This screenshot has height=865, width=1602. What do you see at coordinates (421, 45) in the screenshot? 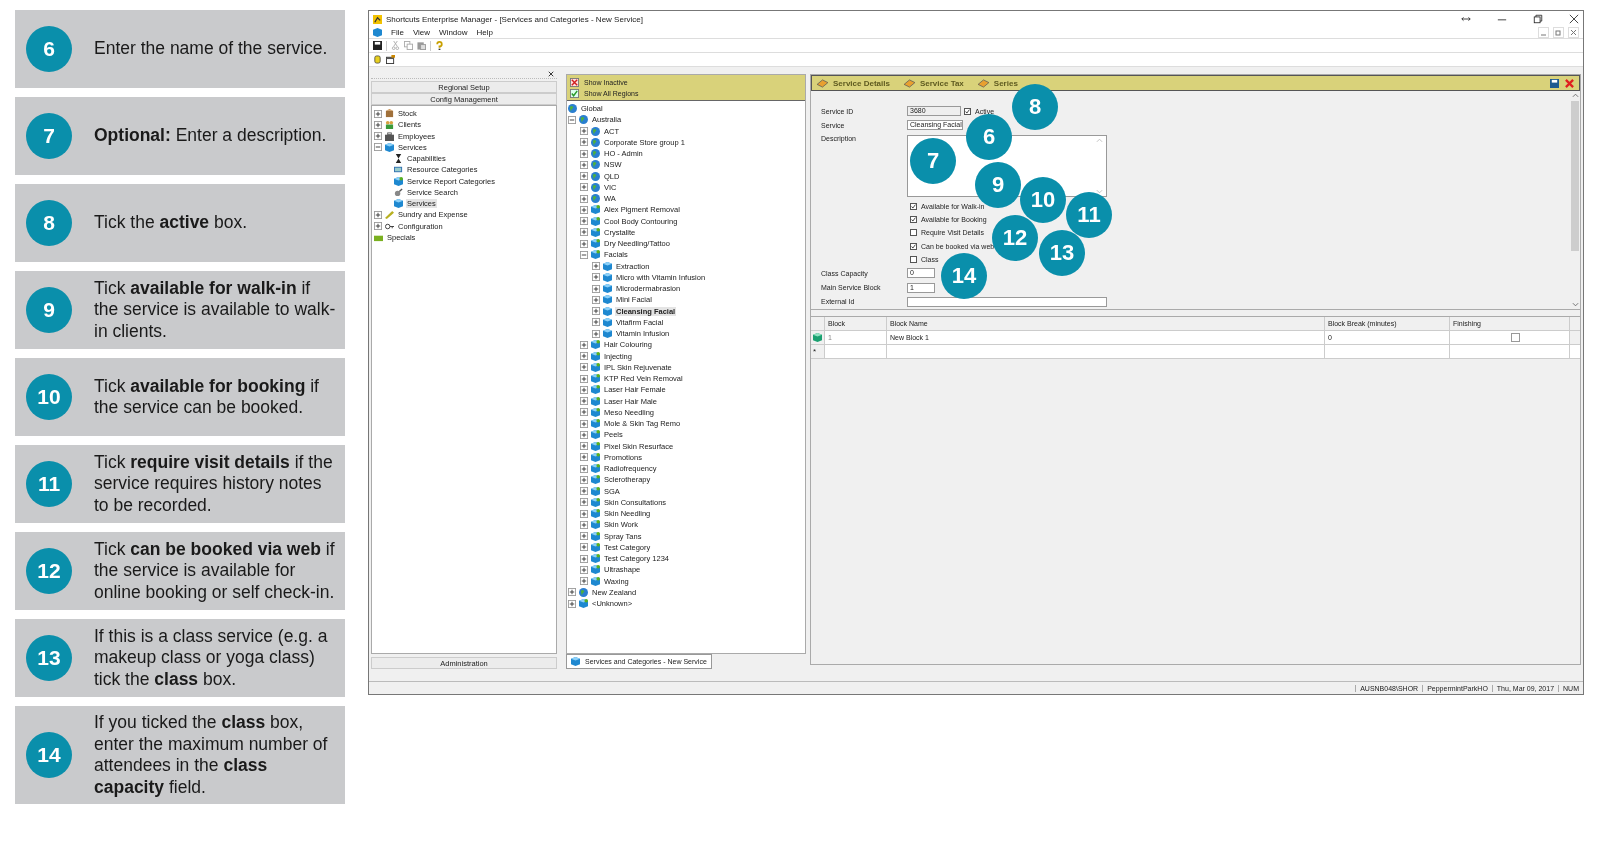
I see `paste-icon` at bounding box center [421, 45].